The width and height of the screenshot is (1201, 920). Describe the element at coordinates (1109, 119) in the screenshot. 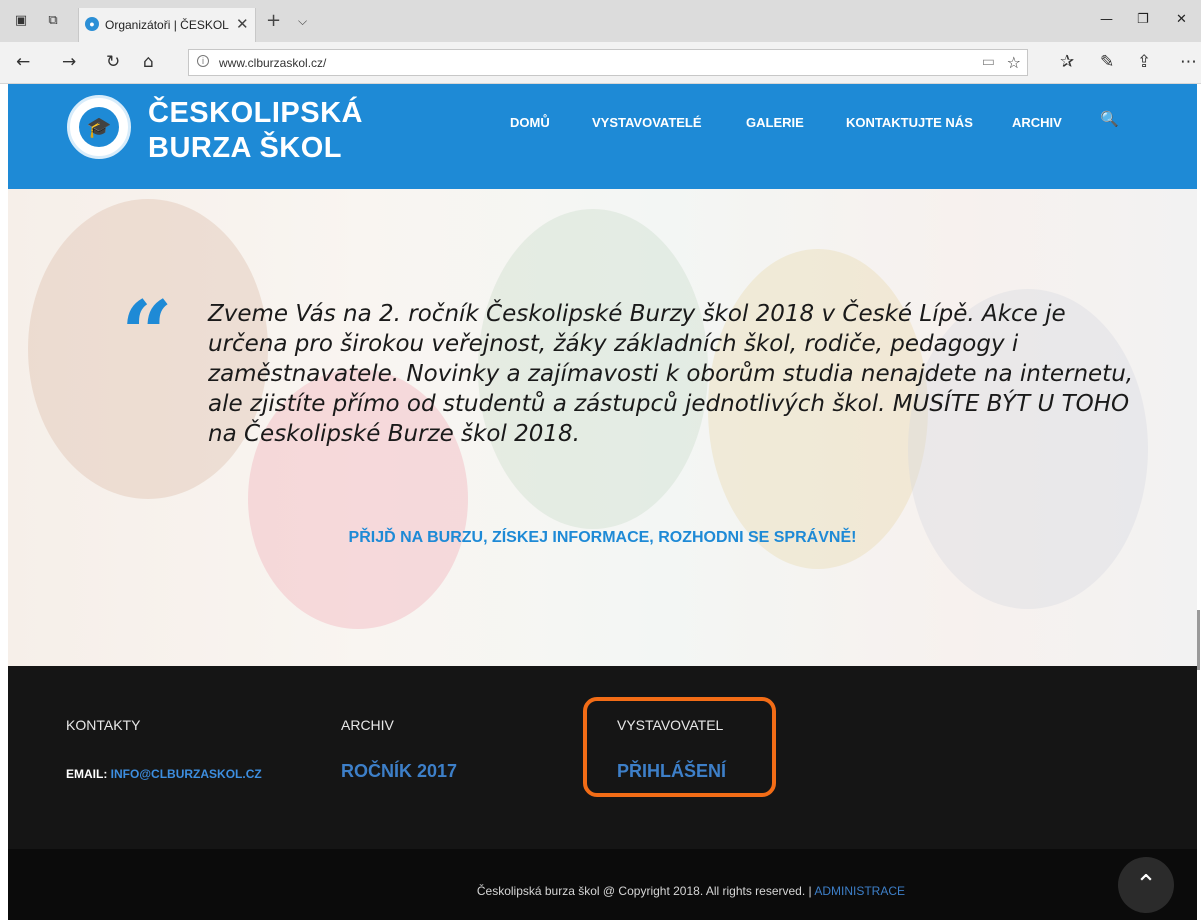

I see `search-icon: 🔍` at that location.